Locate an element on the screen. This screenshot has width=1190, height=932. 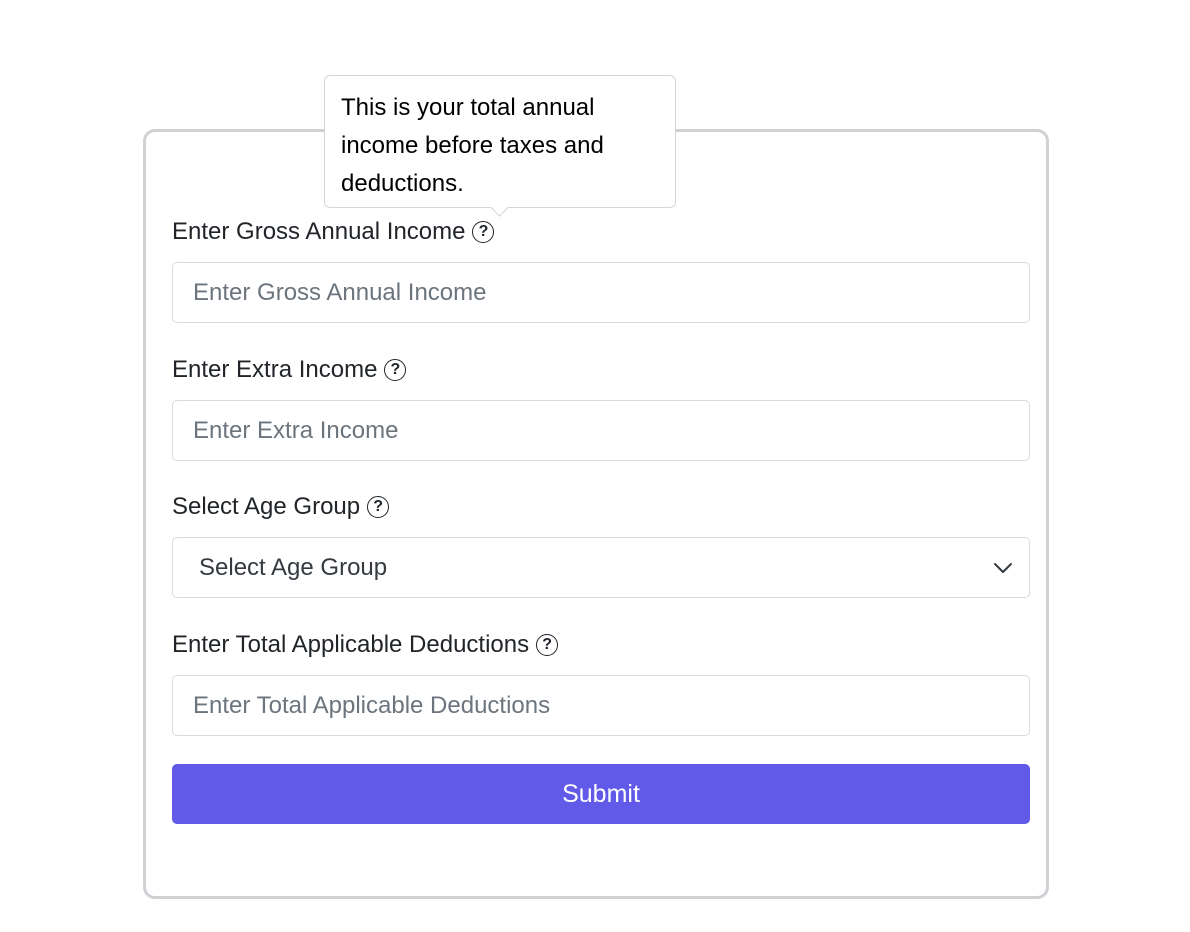
chevron-down-icon is located at coordinates (1003, 567).